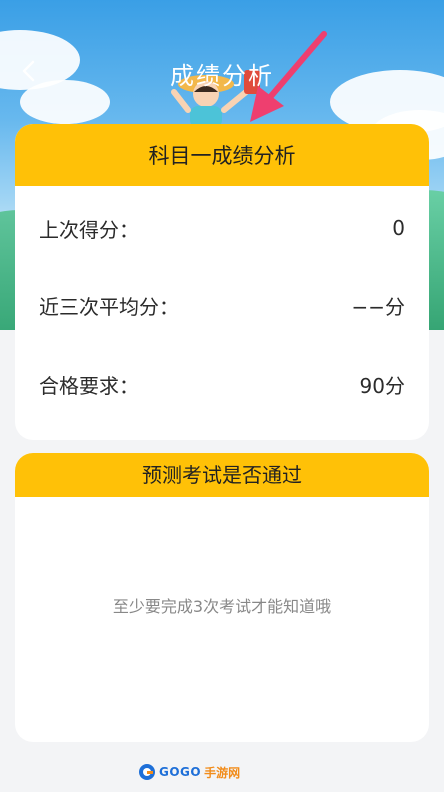  What do you see at coordinates (382, 385) in the screenshot?
I see `row-value: 90分` at bounding box center [382, 385].